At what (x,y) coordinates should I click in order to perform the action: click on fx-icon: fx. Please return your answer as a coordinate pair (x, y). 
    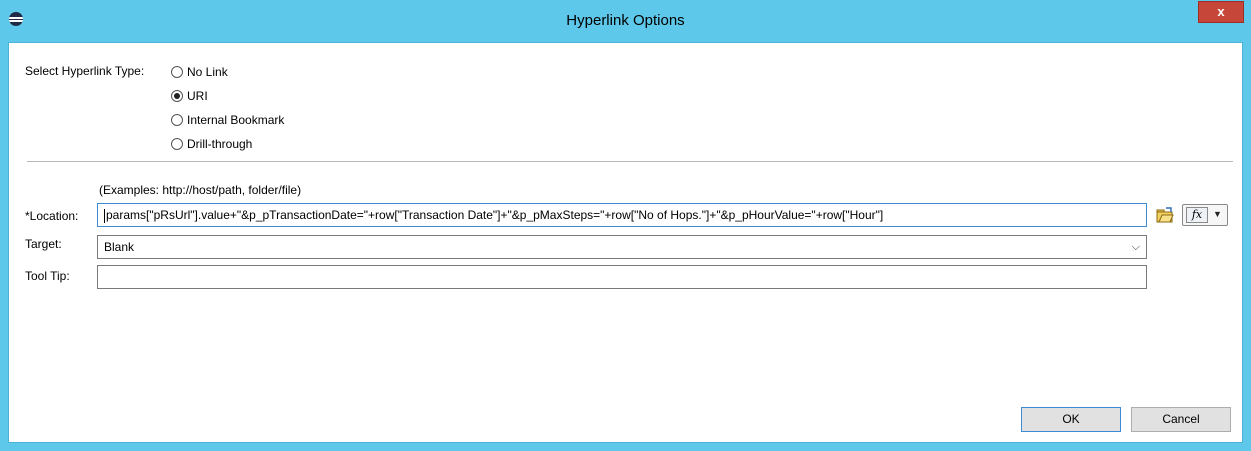
    Looking at the image, I should click on (1197, 215).